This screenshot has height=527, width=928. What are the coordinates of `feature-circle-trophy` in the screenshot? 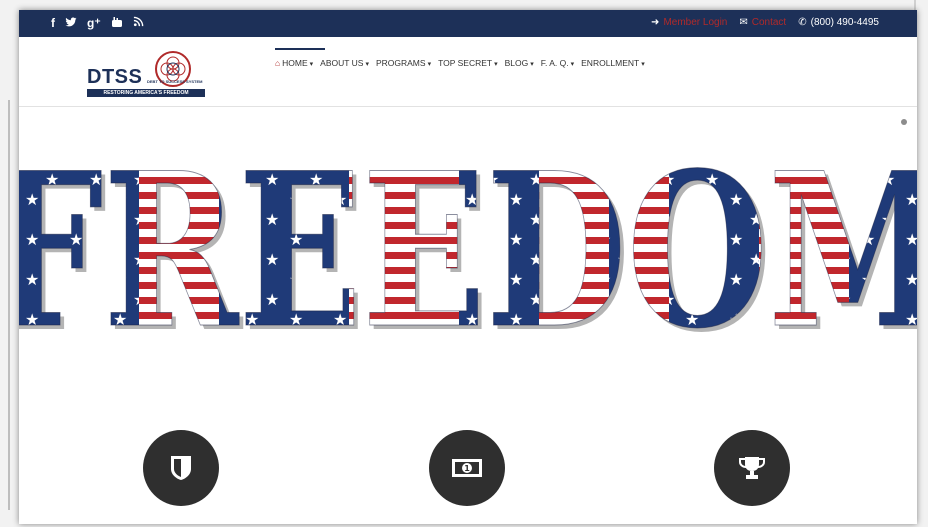 It's located at (752, 468).